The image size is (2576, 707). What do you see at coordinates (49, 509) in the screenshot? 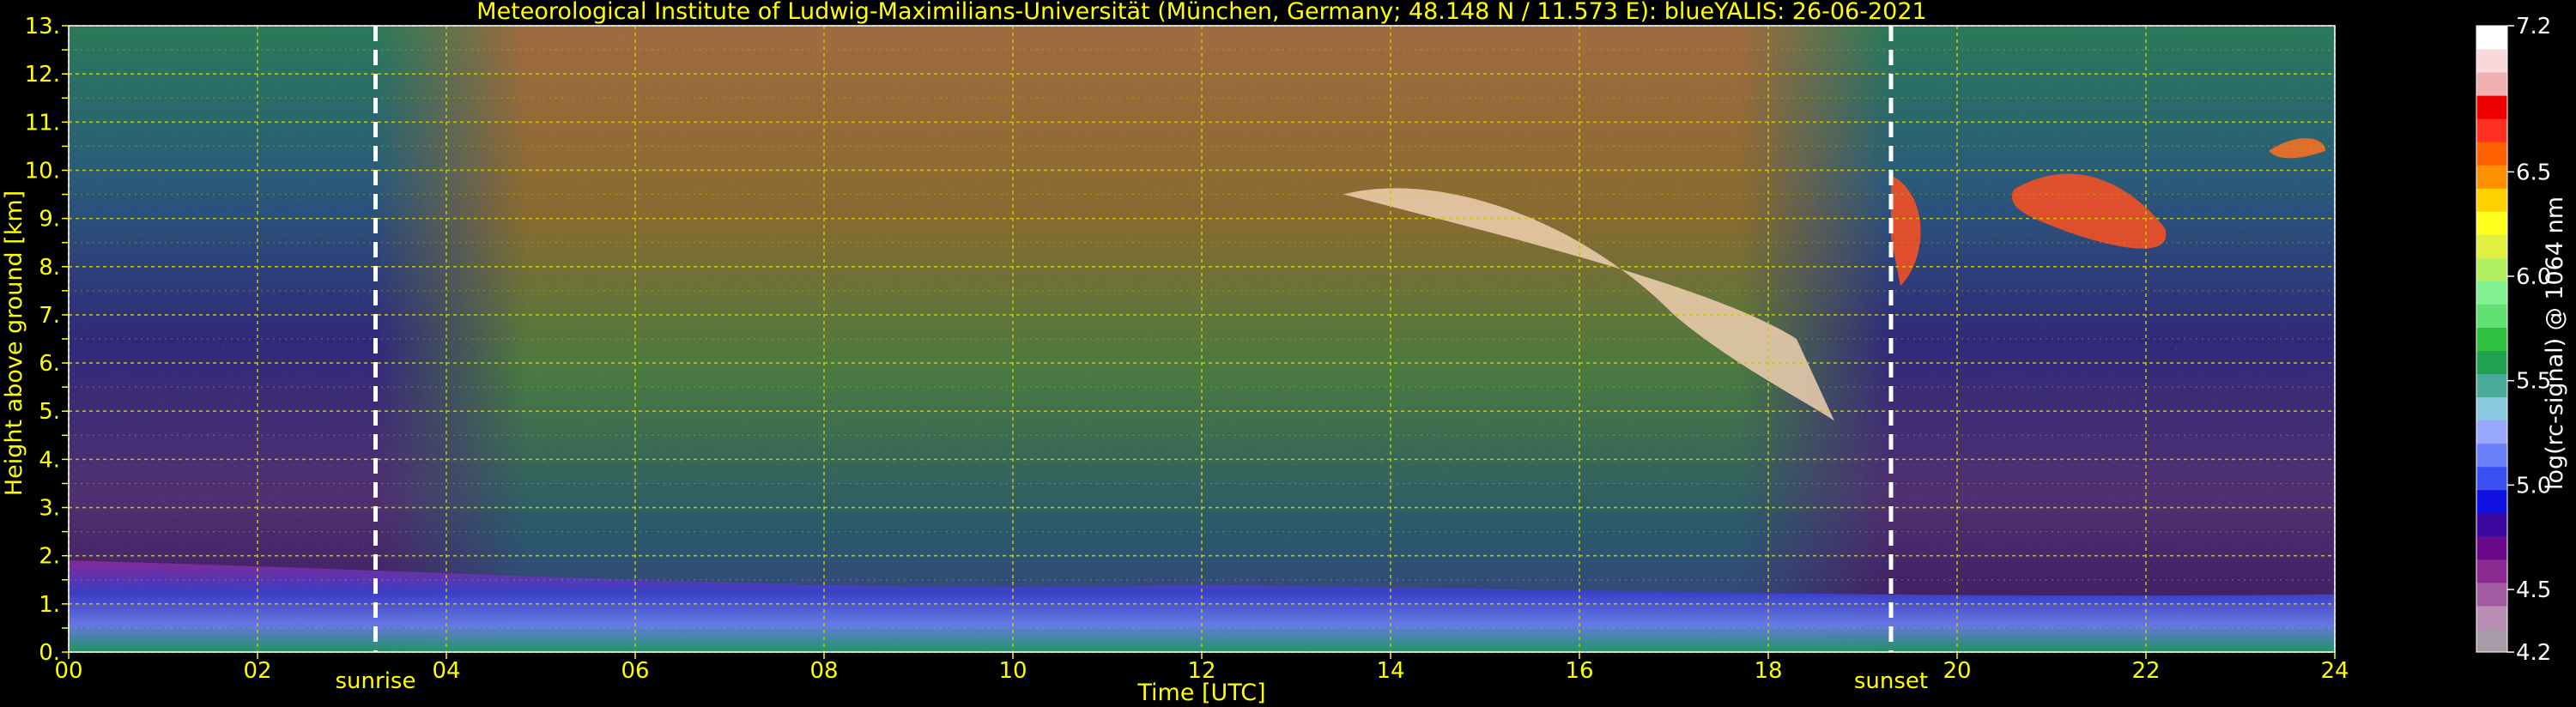
I see `y-tick-label: 3.` at bounding box center [49, 509].